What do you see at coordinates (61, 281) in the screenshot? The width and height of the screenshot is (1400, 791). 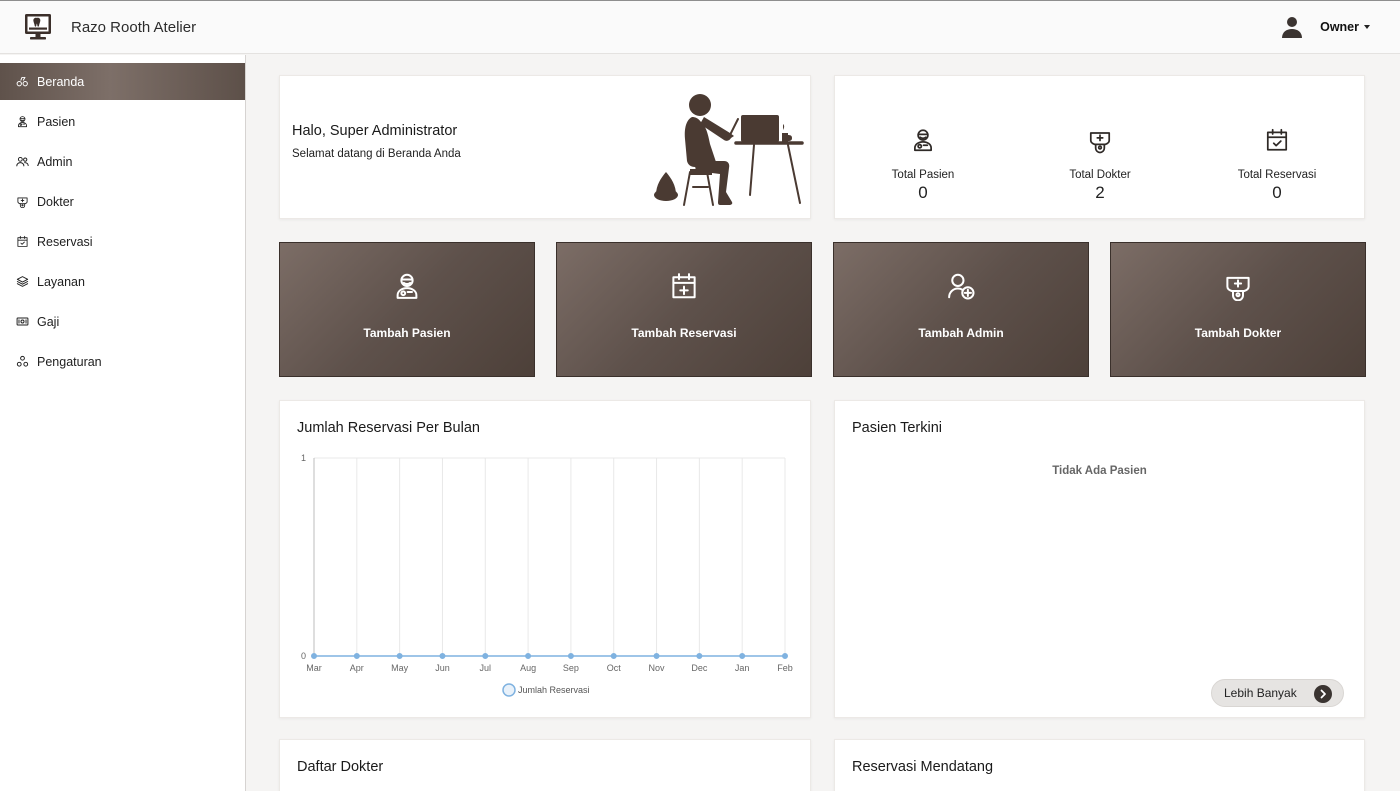 I see `sidebar-item-label: Layanan` at bounding box center [61, 281].